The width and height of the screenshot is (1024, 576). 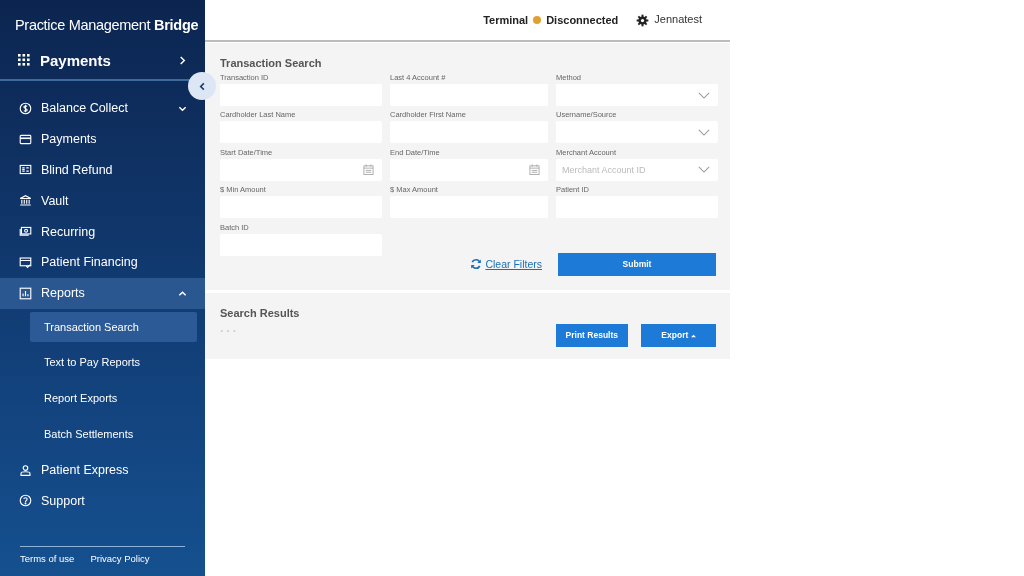 I want to click on brand-logo: Practice Management Bridge, so click(x=107, y=25).